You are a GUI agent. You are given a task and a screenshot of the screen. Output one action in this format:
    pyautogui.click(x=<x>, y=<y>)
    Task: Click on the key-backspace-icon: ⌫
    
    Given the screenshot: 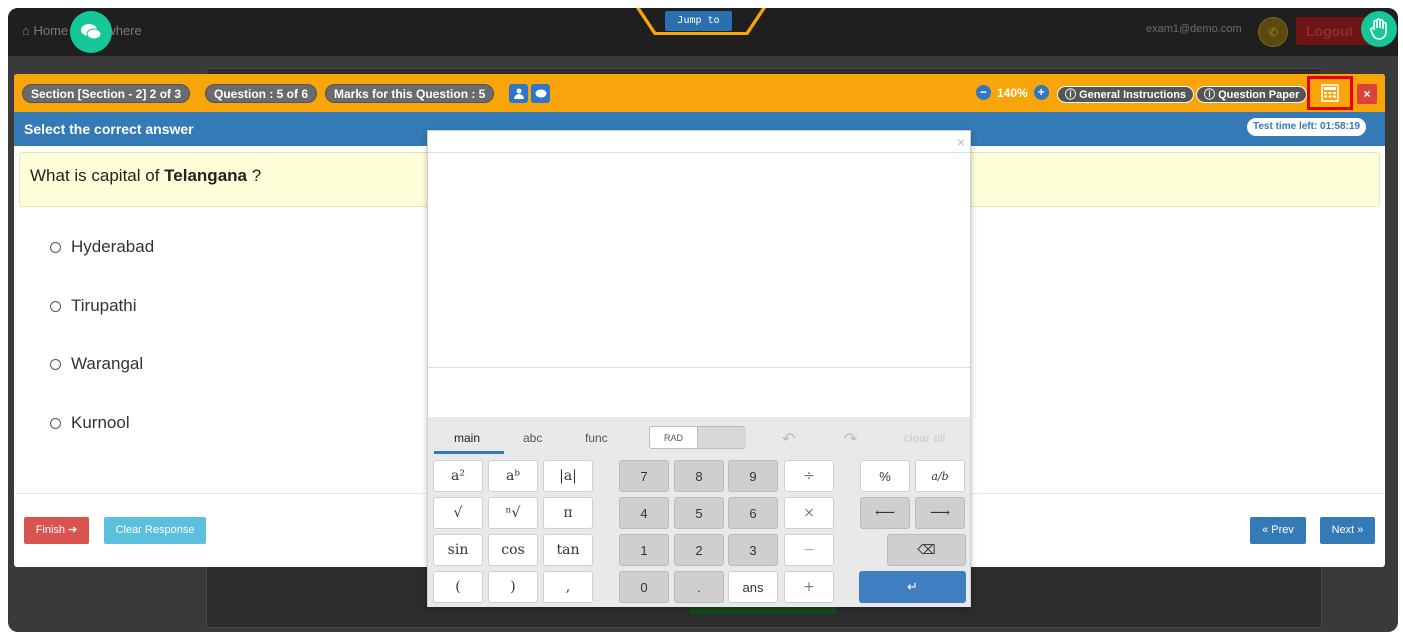 What is the action you would take?
    pyautogui.click(x=926, y=550)
    